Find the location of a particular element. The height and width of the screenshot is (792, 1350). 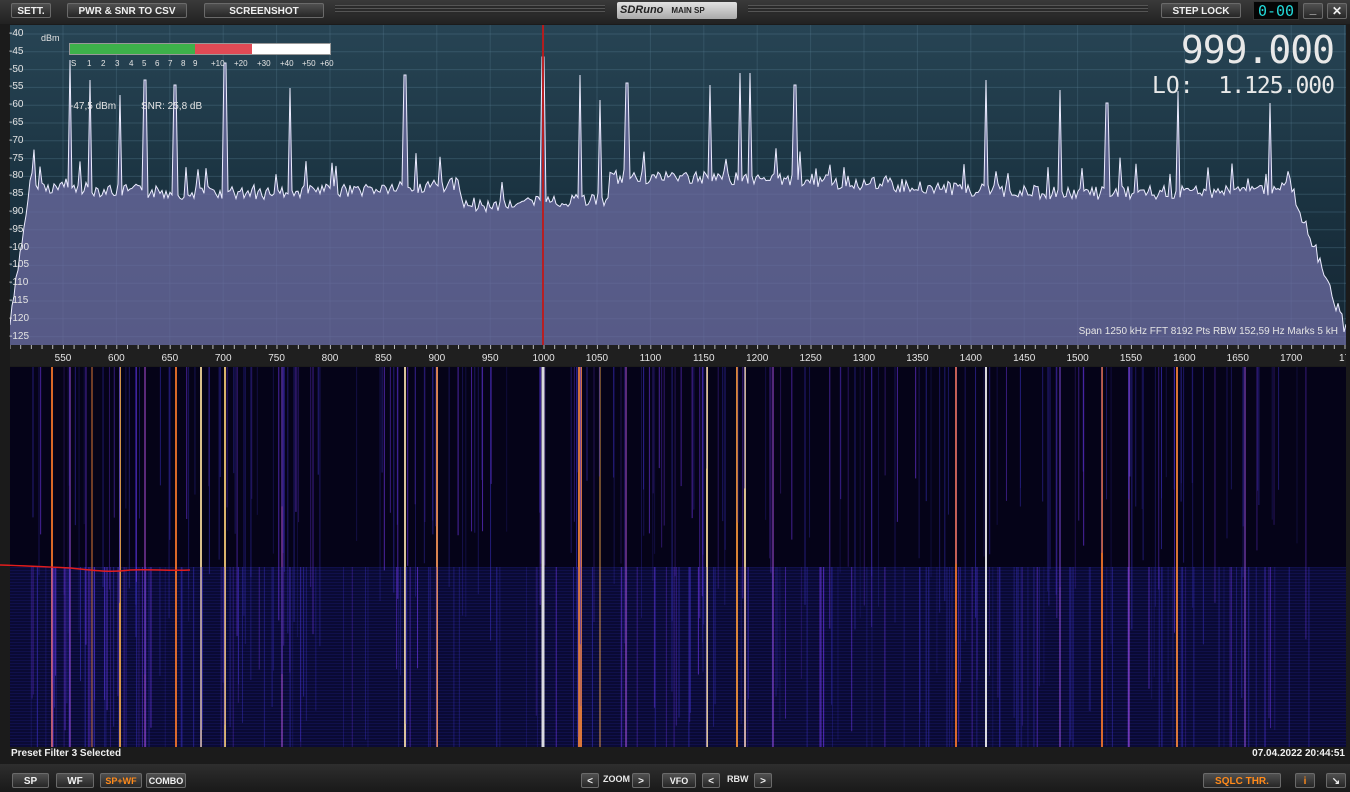

brand-name: SDRuno is located at coordinates (642, 10).